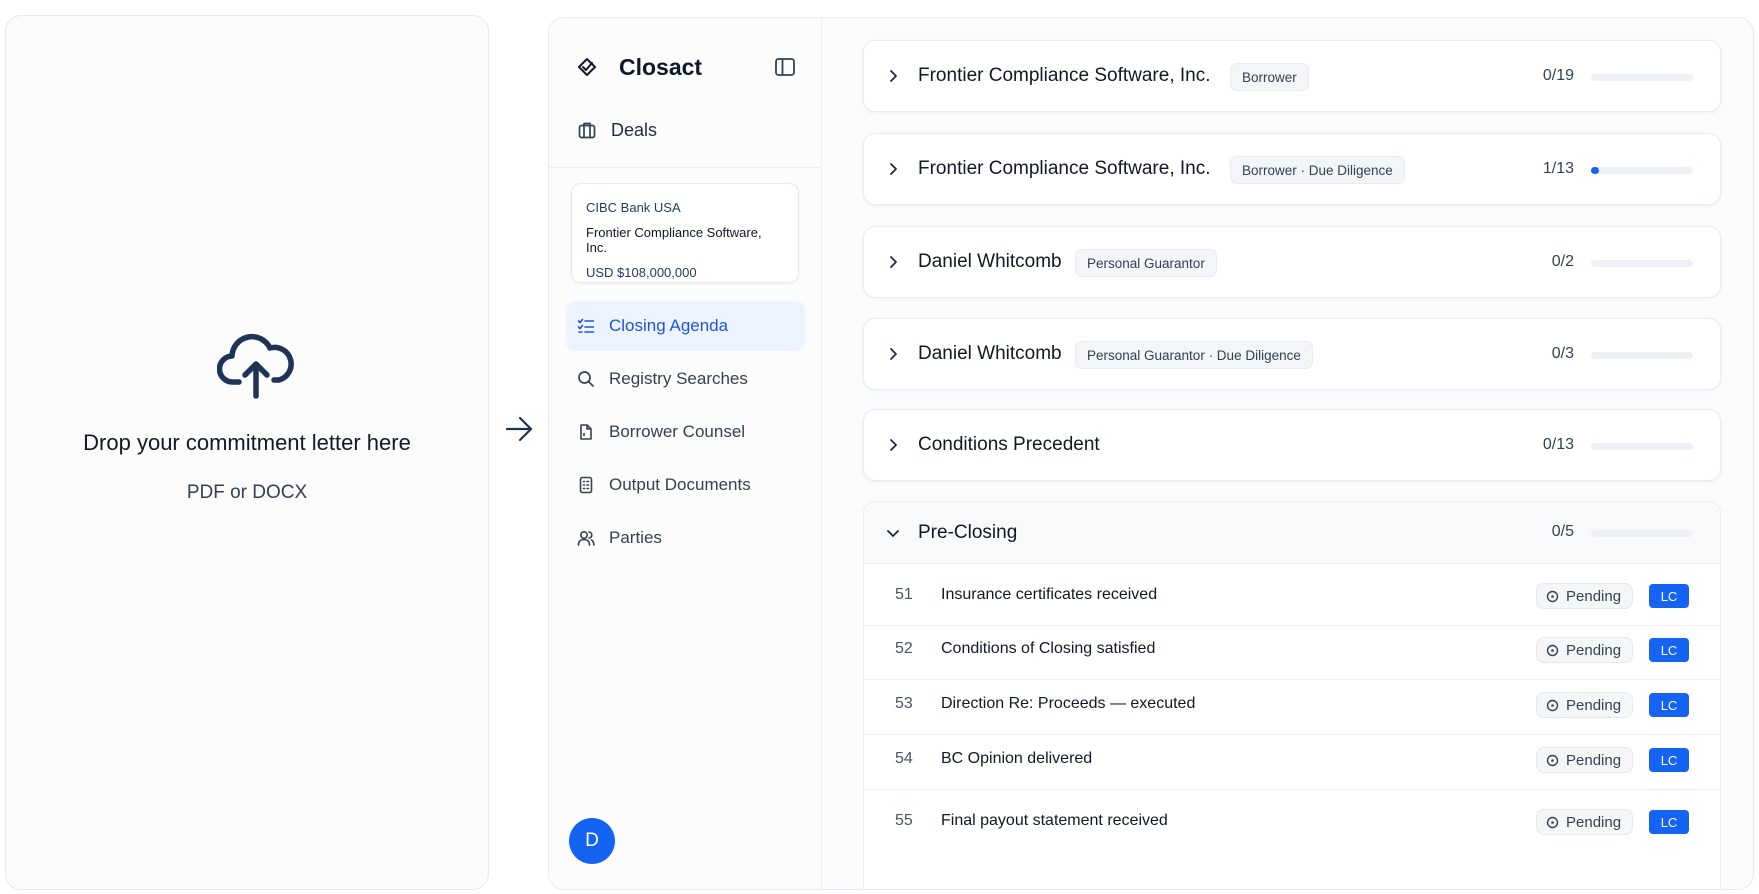  I want to click on group-role-tag: Personal Guarantor · Due Diligence, so click(1194, 355).